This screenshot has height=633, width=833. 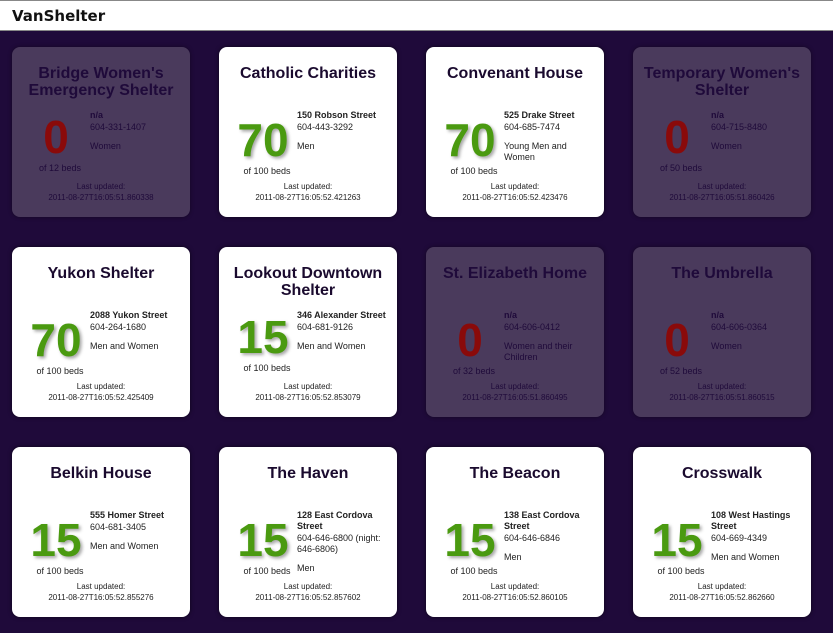 I want to click on shelter-info: n/a 604-715-8480 Women, so click(x=759, y=131).